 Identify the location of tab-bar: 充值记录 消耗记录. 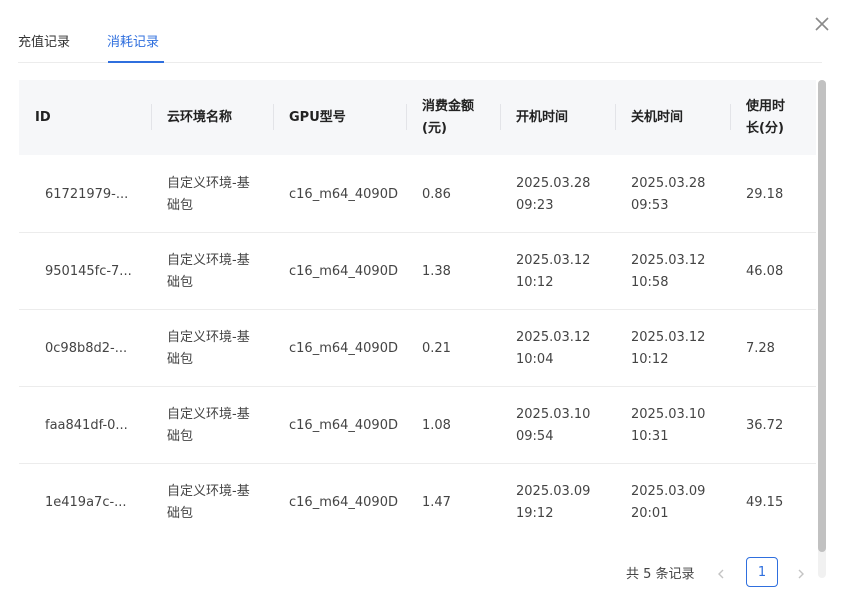
(420, 31).